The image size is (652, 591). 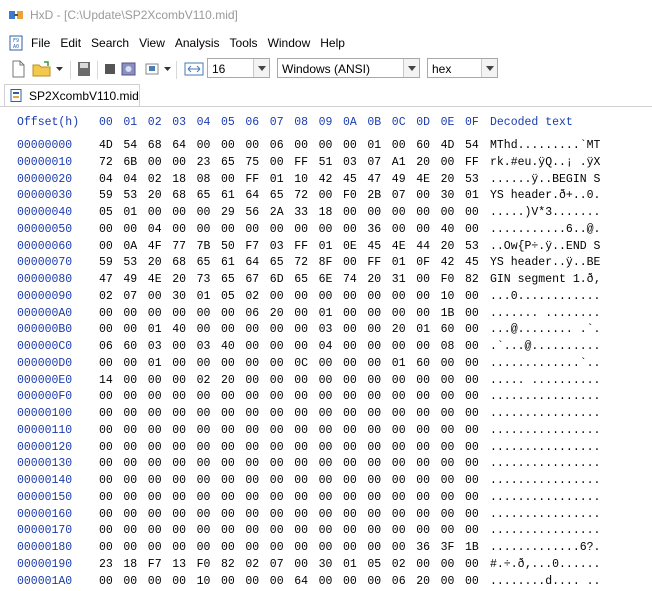 What do you see at coordinates (197, 43) in the screenshot?
I see `menu-analysis: Analysis` at bounding box center [197, 43].